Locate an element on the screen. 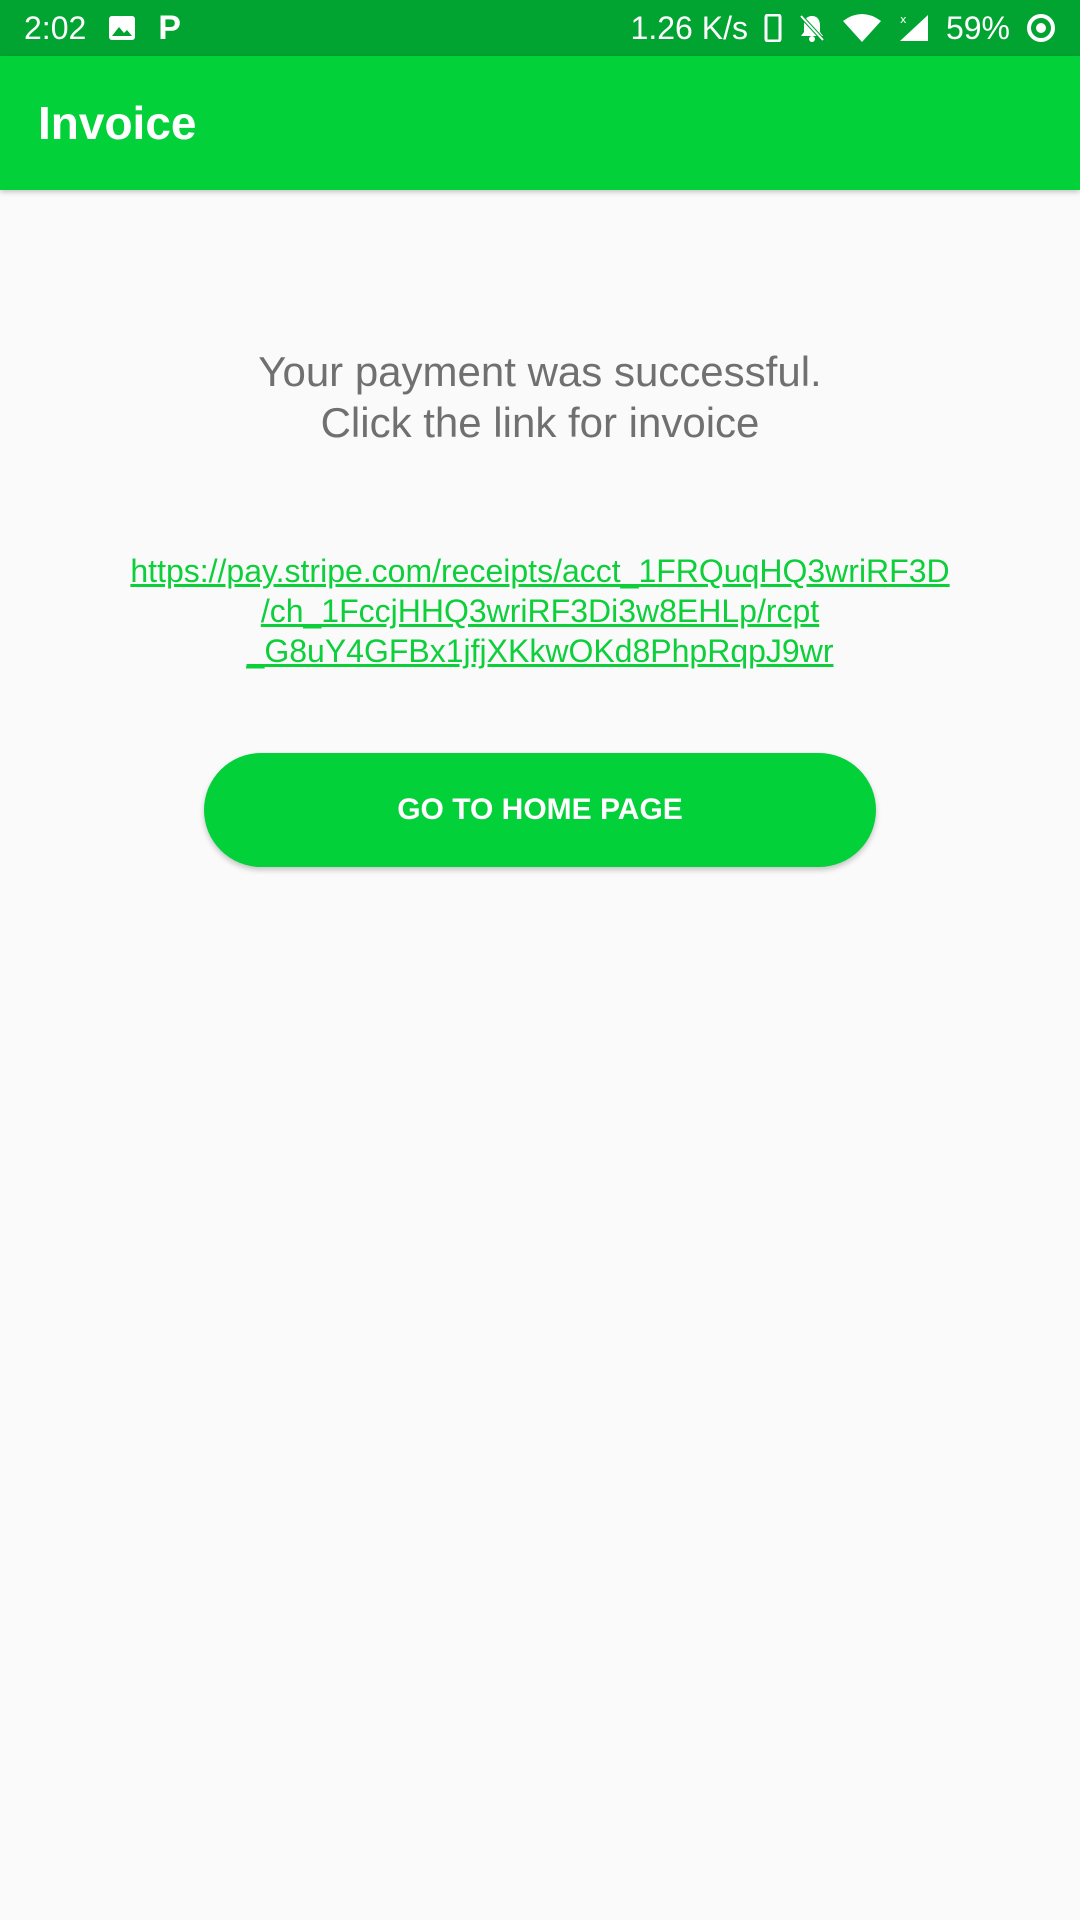 The width and height of the screenshot is (1080, 1920). phone-icon is located at coordinates (773, 28).